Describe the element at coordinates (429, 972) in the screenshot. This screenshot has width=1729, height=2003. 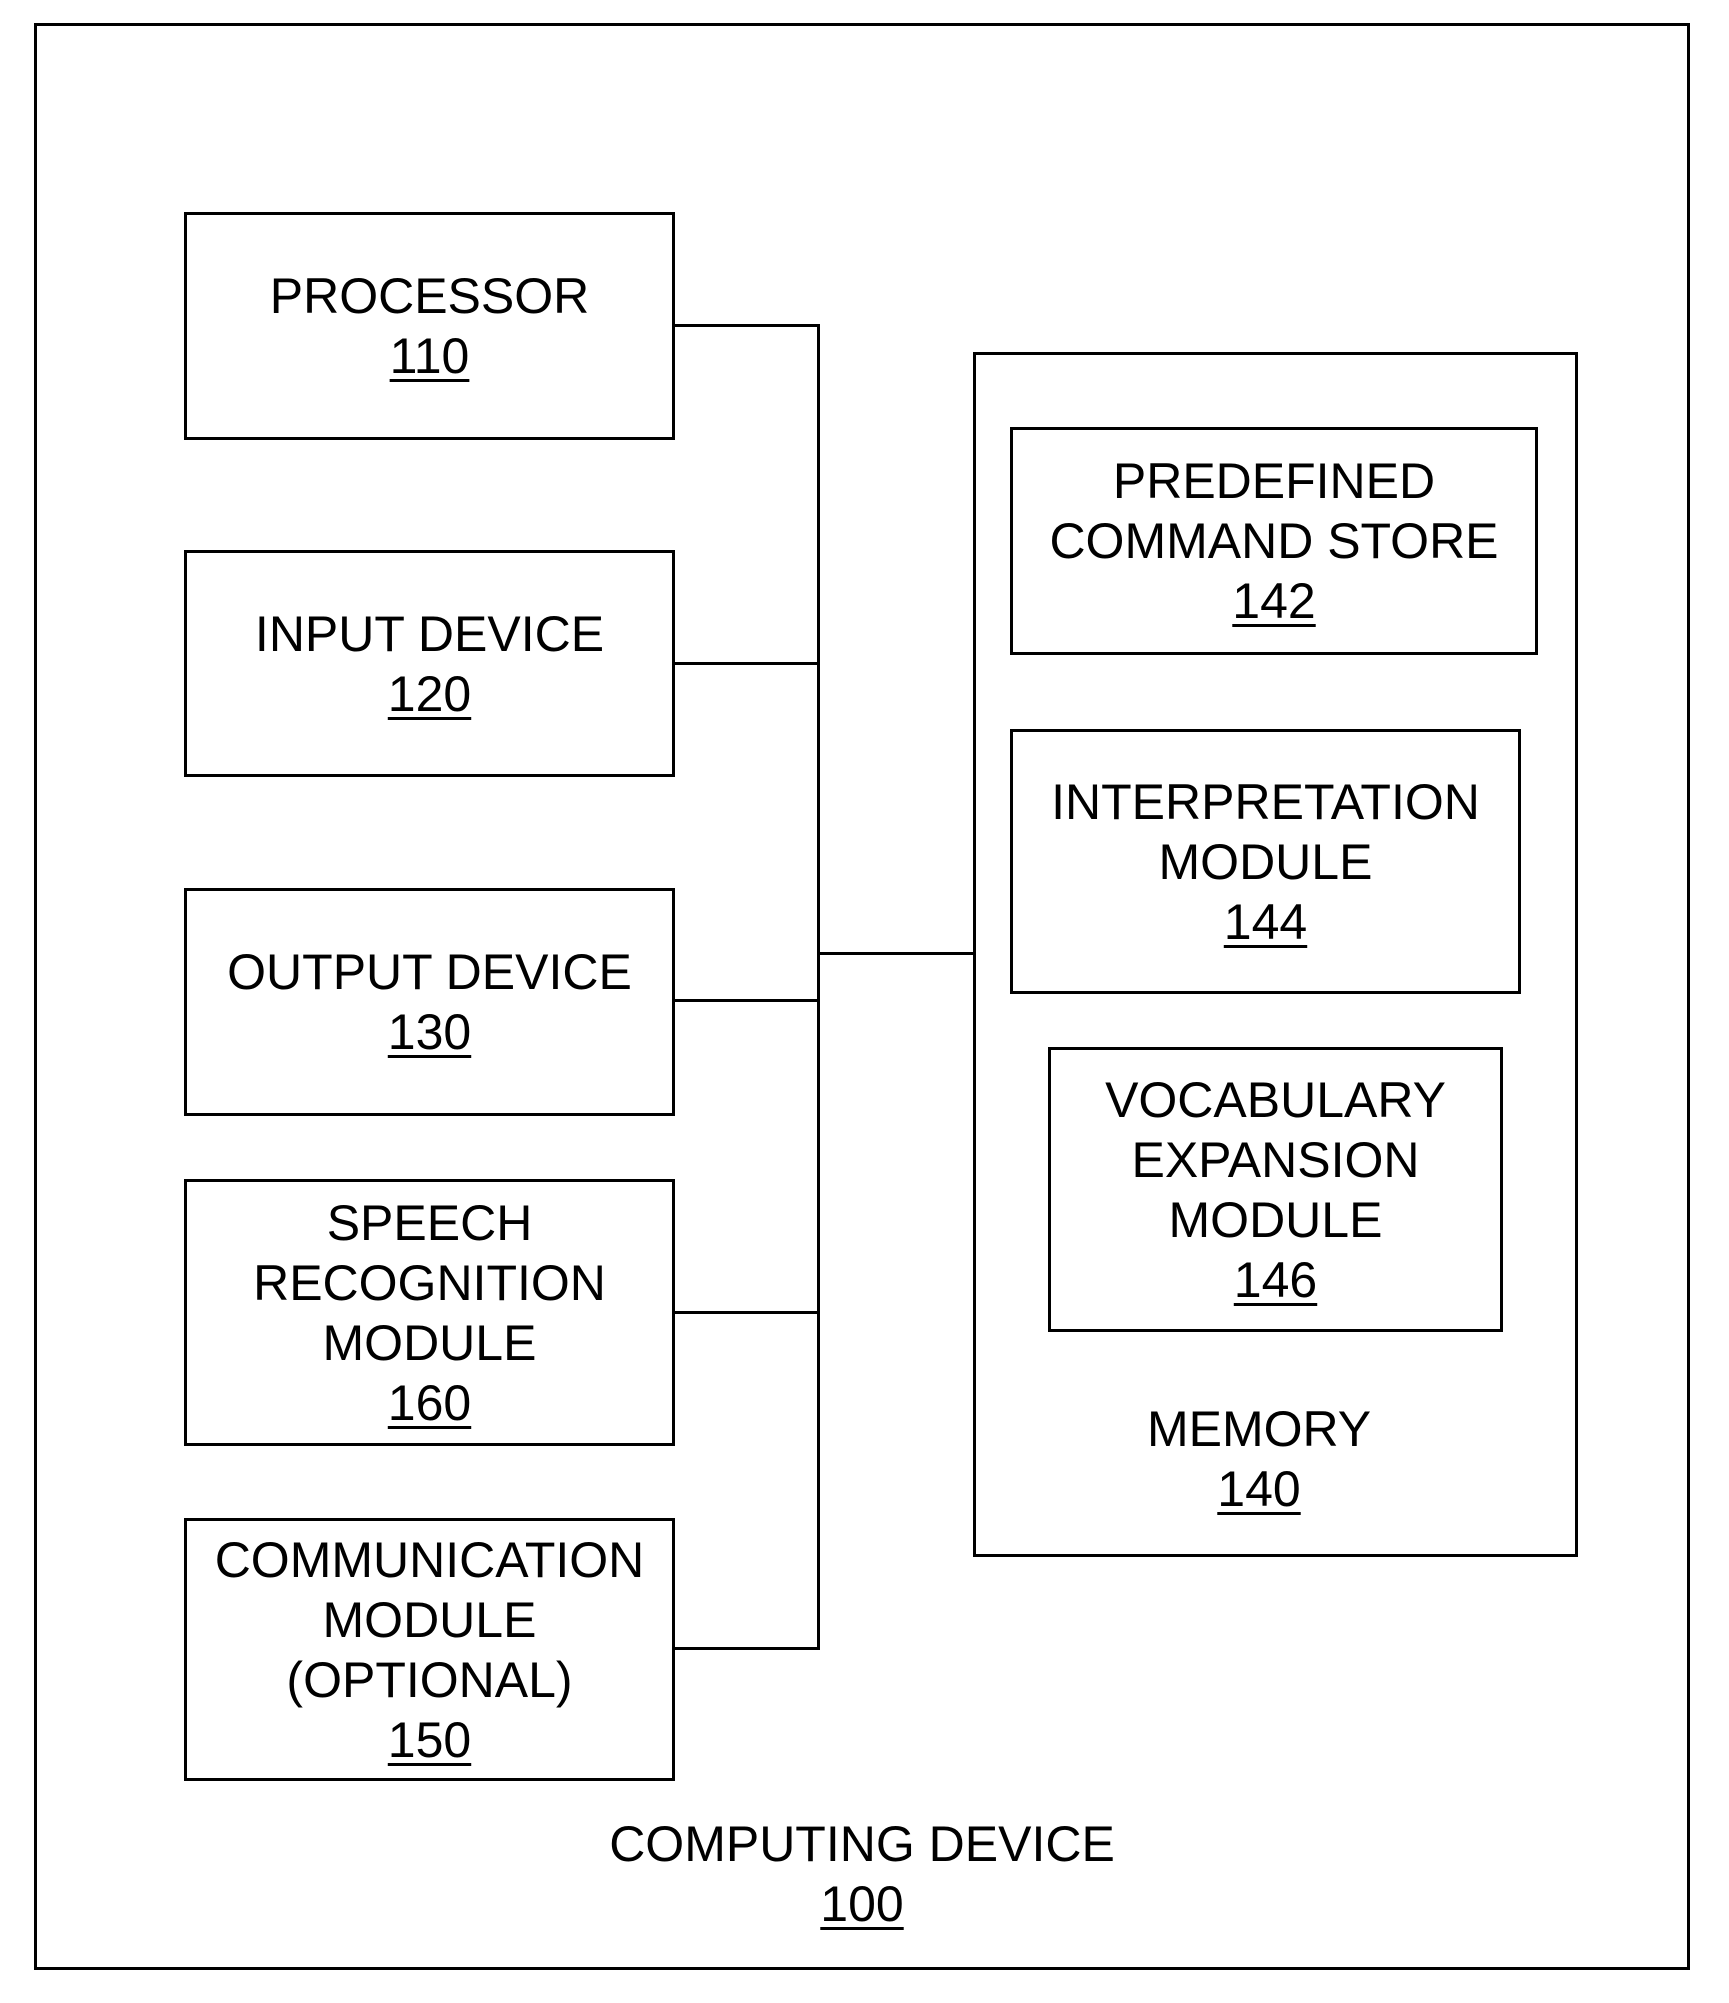
I see `output-device-label: OUTPUT DEVICE` at that location.